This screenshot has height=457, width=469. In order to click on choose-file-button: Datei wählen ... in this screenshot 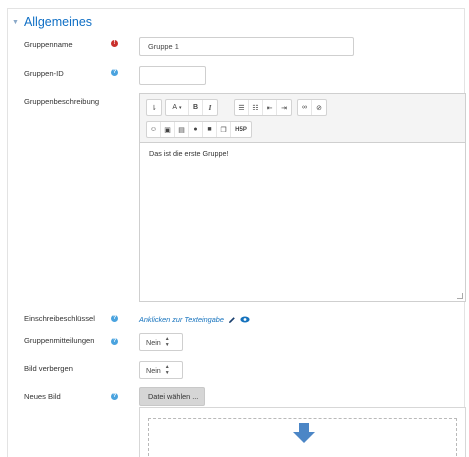, I will do `click(172, 396)`.